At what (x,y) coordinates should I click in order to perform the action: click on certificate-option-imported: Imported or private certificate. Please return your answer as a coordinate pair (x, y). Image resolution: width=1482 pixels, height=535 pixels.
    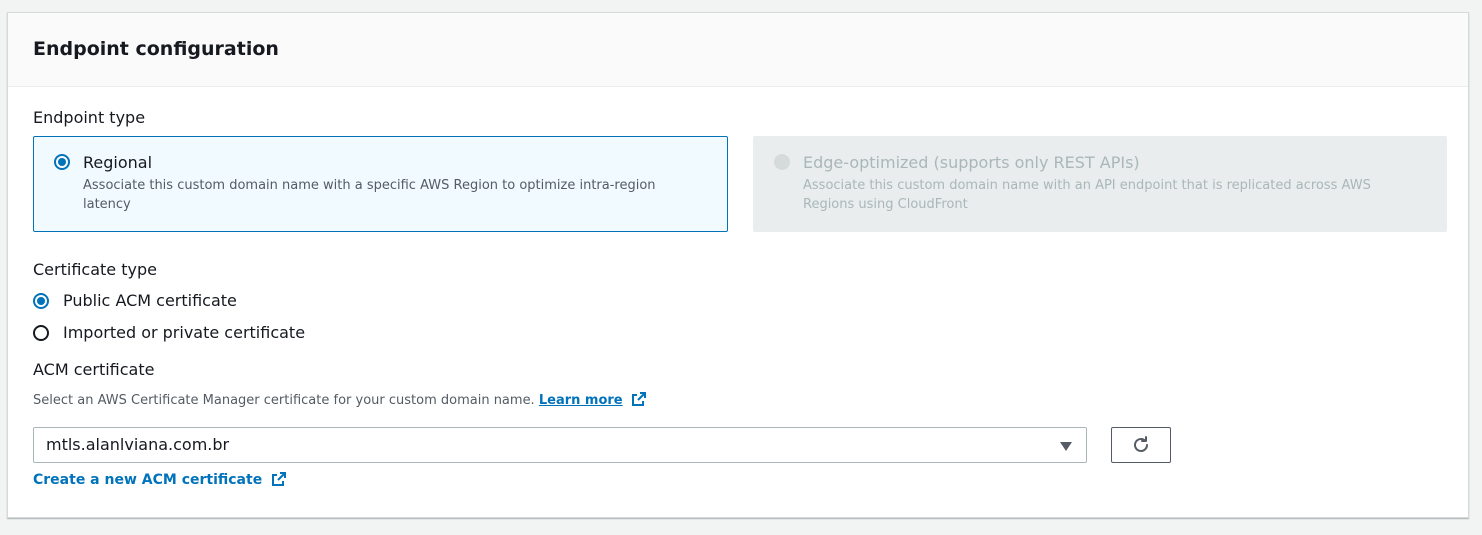
    Looking at the image, I should click on (183, 334).